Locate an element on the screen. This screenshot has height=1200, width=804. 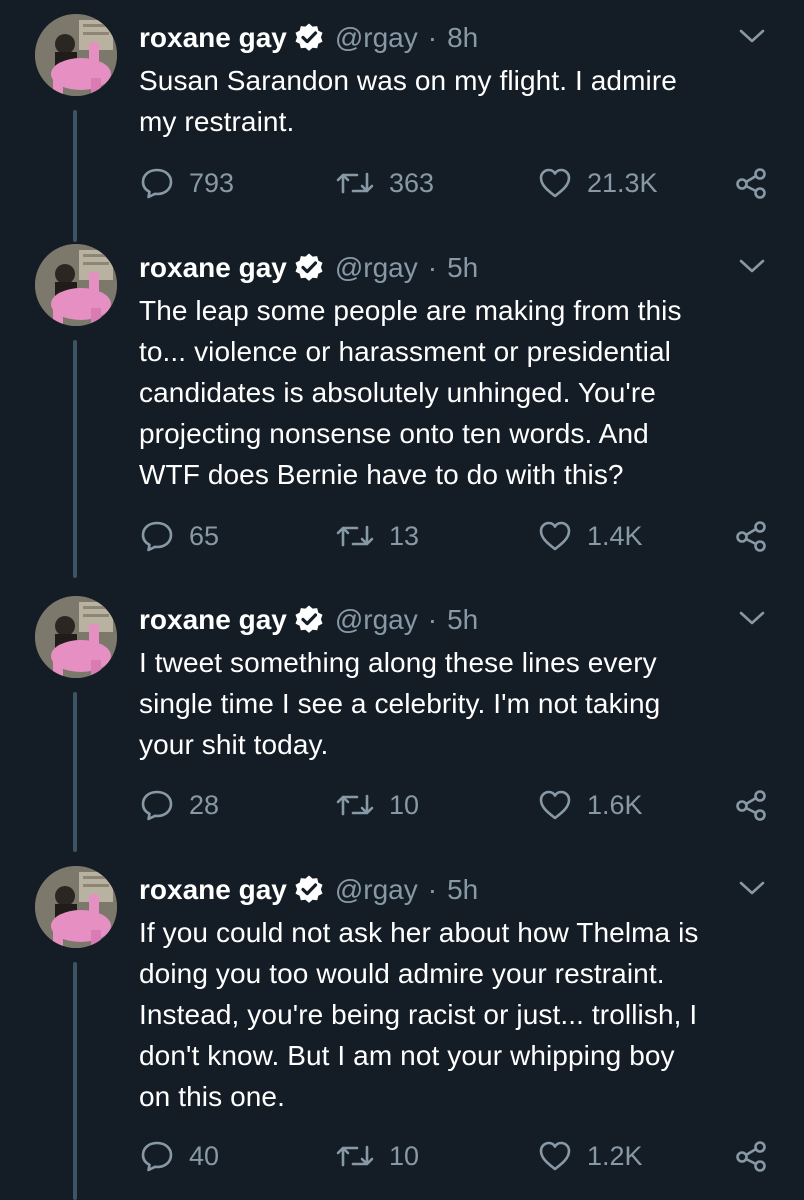
like-count: 1.6K is located at coordinates (615, 804).